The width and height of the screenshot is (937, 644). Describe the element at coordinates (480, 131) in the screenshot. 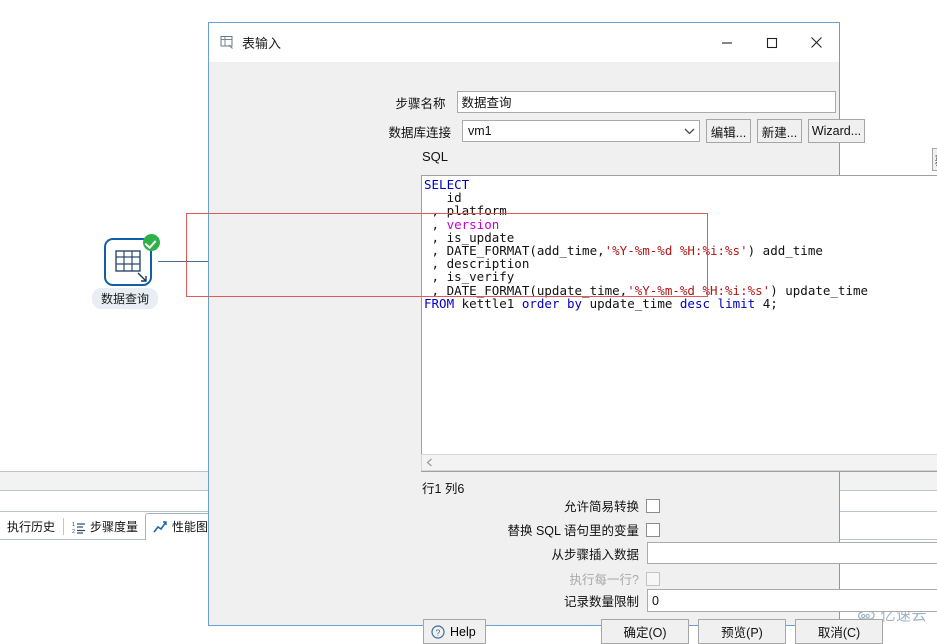

I see `database-connection-value: vm1` at that location.